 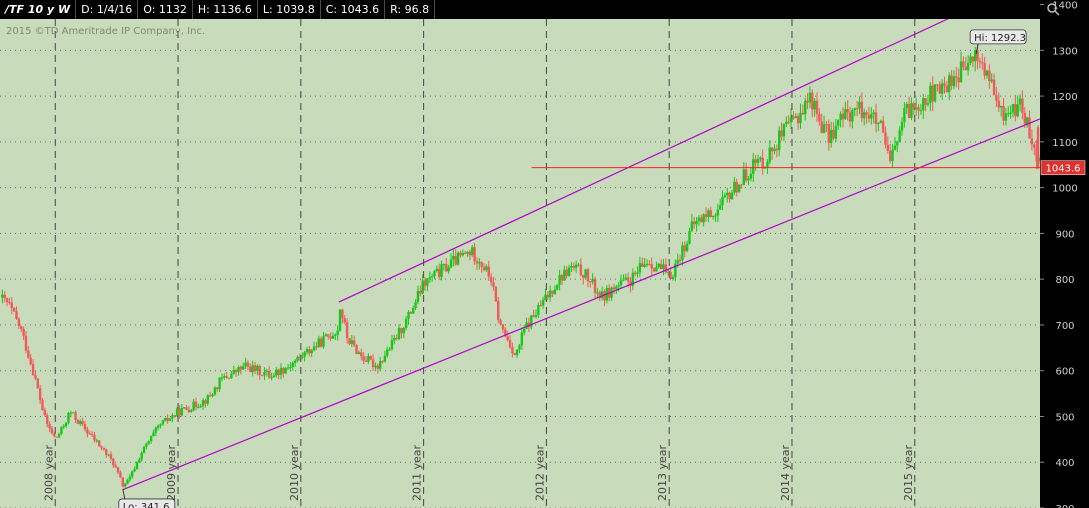 What do you see at coordinates (38, 9) in the screenshot?
I see `symbol-label: /TF 10 y W` at bounding box center [38, 9].